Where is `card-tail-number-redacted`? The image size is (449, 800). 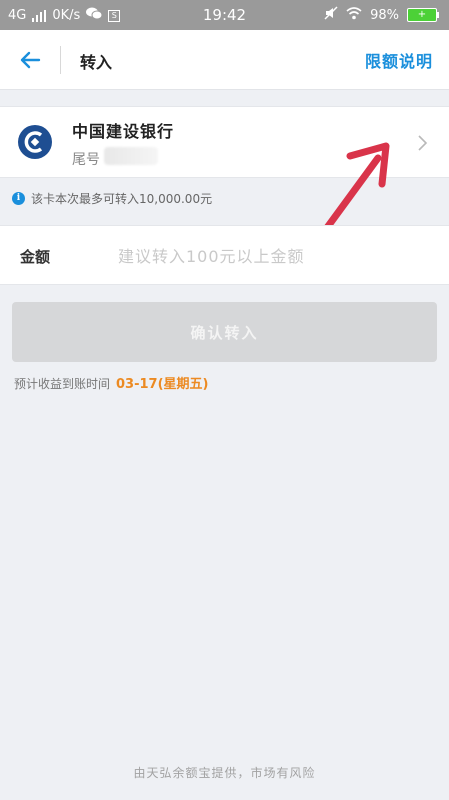 card-tail-number-redacted is located at coordinates (131, 156).